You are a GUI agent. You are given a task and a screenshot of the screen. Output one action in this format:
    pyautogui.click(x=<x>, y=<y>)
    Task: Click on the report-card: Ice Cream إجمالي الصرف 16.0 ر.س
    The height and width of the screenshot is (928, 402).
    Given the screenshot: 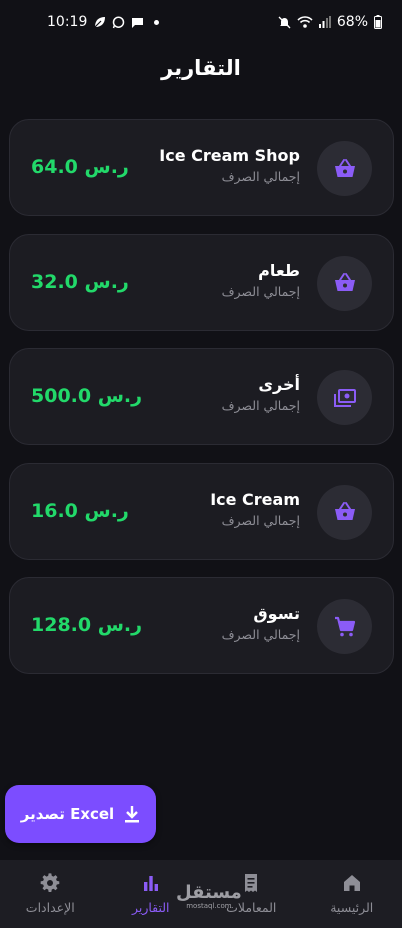 What is the action you would take?
    pyautogui.click(x=201, y=511)
    